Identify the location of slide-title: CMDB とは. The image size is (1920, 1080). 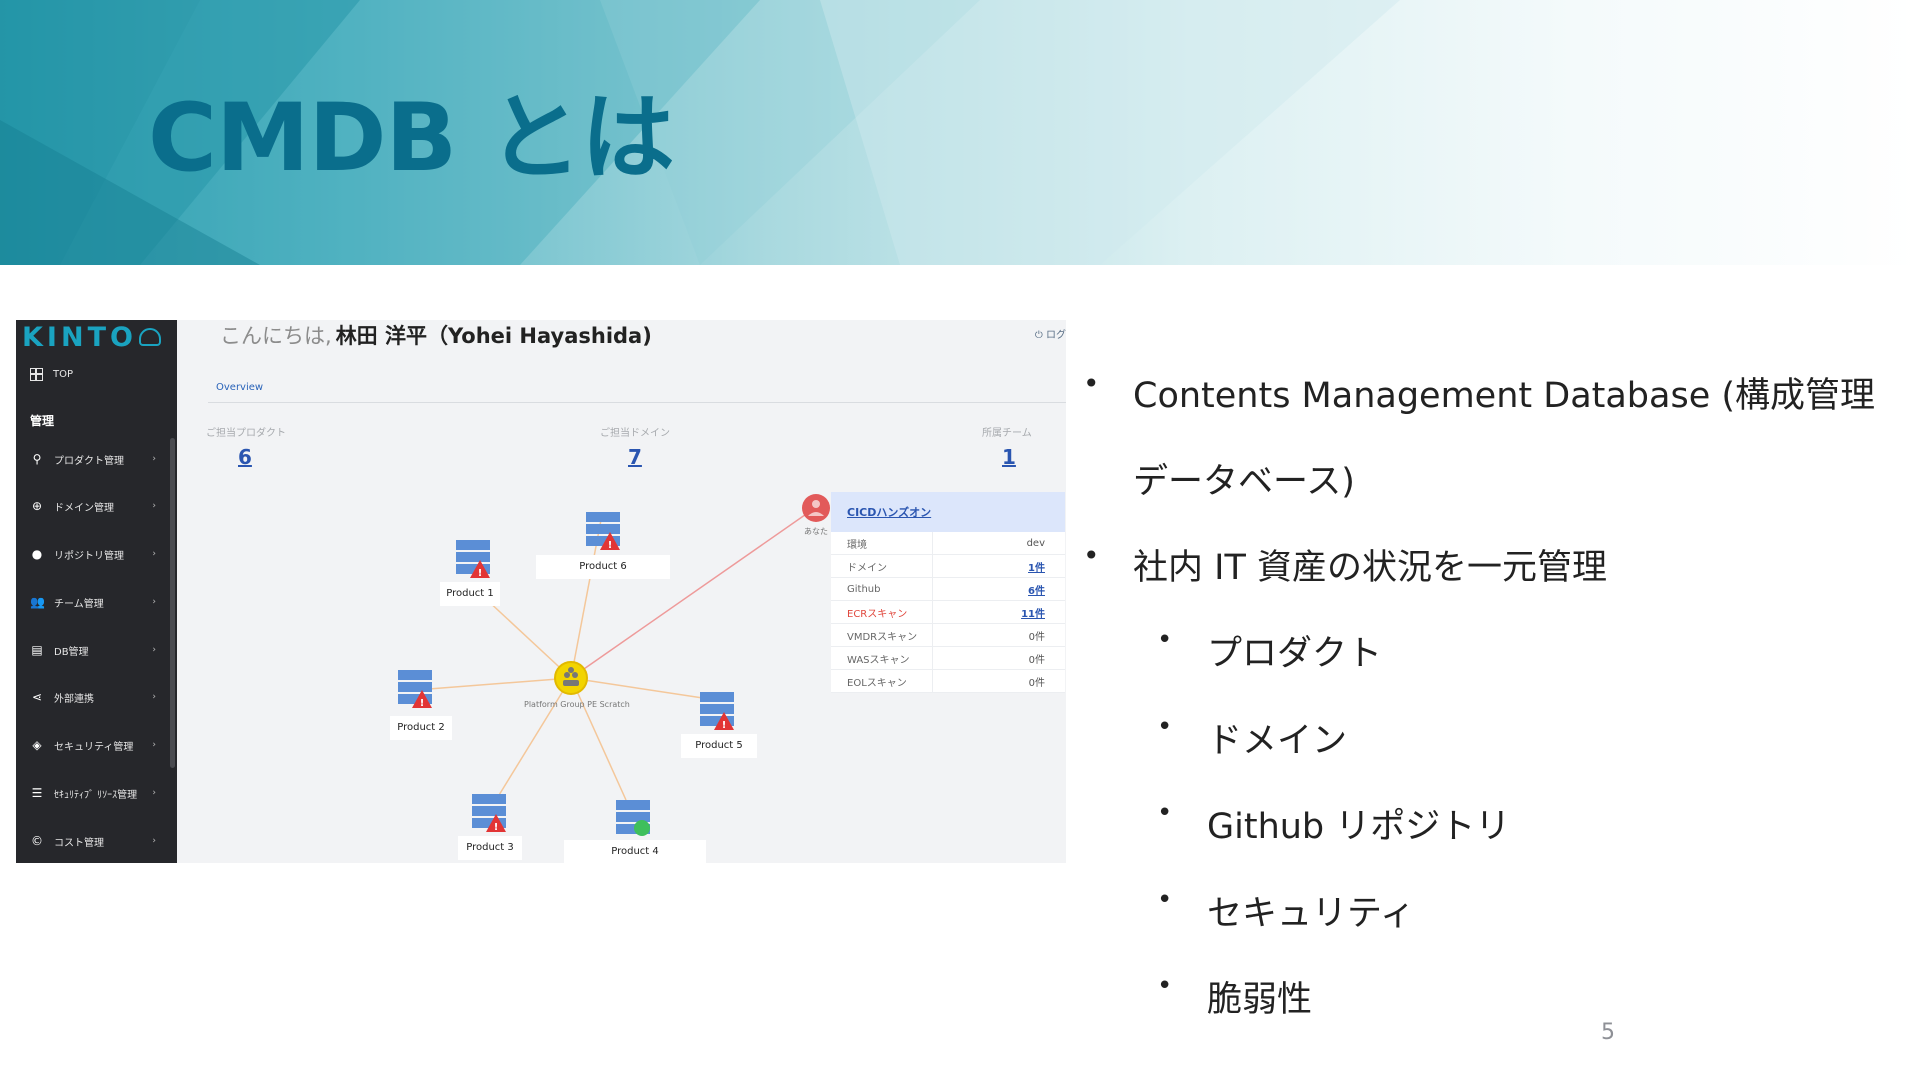
(411, 138).